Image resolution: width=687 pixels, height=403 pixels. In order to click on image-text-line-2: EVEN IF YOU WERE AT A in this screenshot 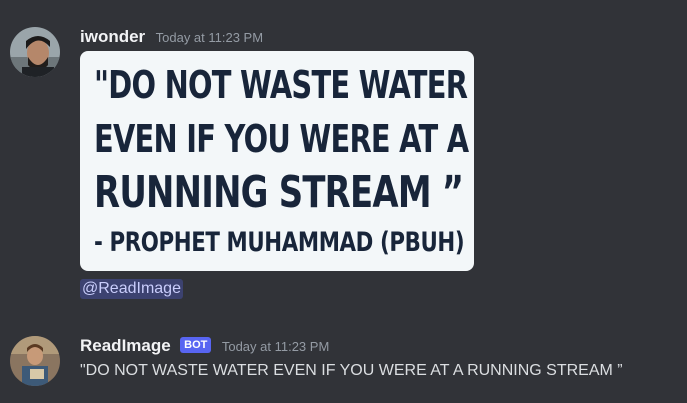, I will do `click(281, 139)`.